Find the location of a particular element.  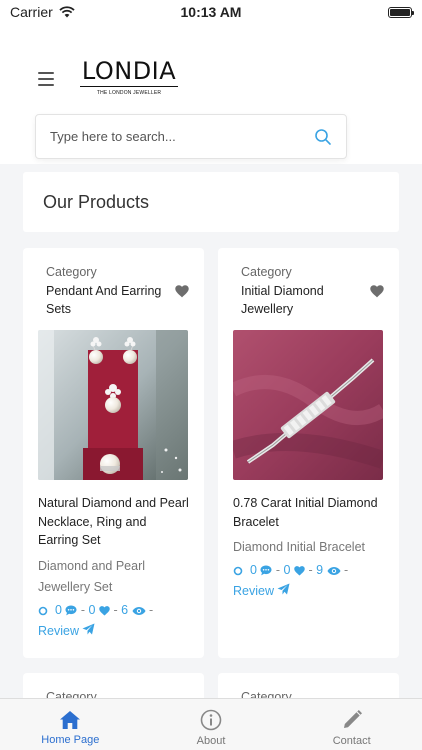

battery-icon is located at coordinates (401, 12).